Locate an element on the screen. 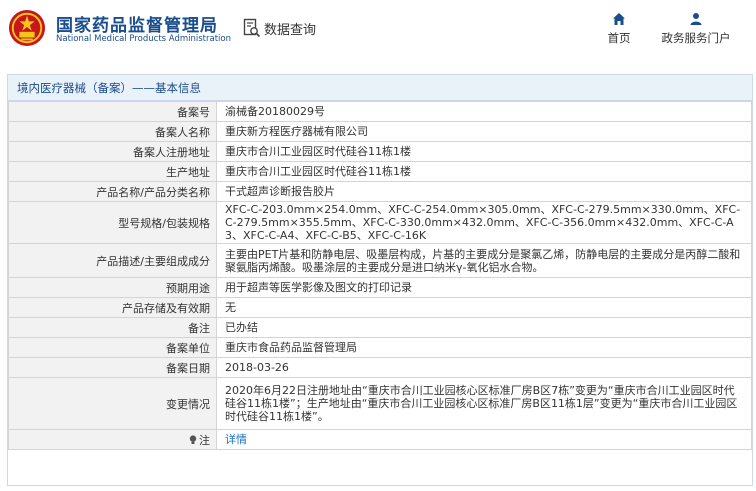  agency-title-english: National Medical Products Administration is located at coordinates (143, 39).